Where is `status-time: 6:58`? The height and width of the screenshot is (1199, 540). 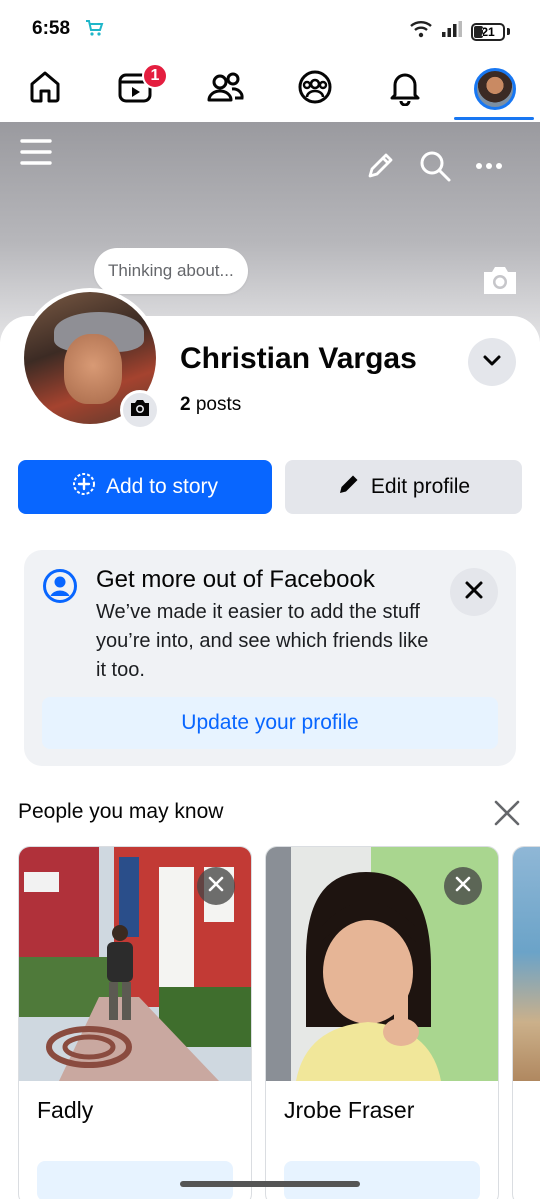 status-time: 6:58 is located at coordinates (51, 28).